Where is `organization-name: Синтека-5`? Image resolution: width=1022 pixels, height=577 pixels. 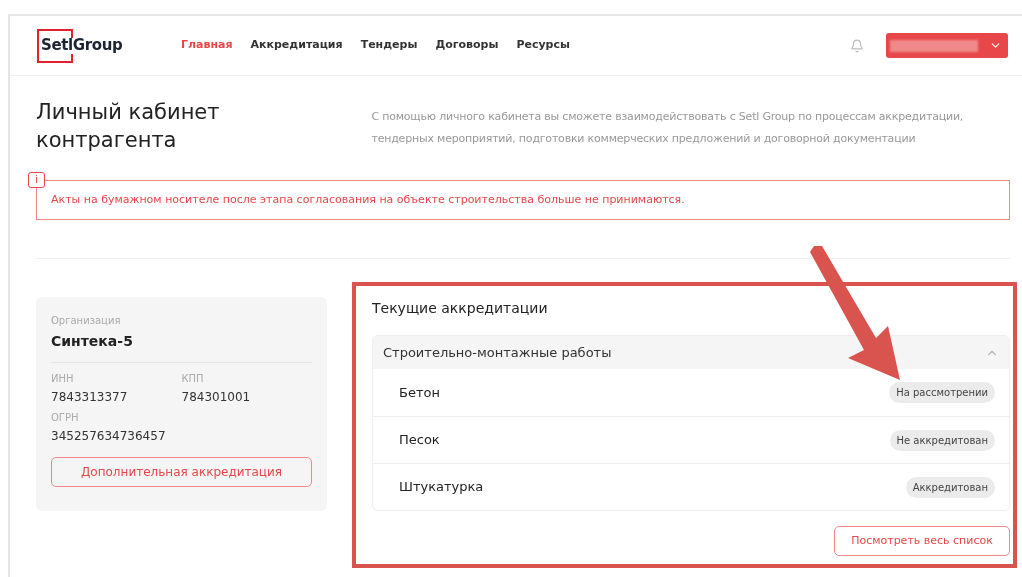
organization-name: Синтека-5 is located at coordinates (92, 341).